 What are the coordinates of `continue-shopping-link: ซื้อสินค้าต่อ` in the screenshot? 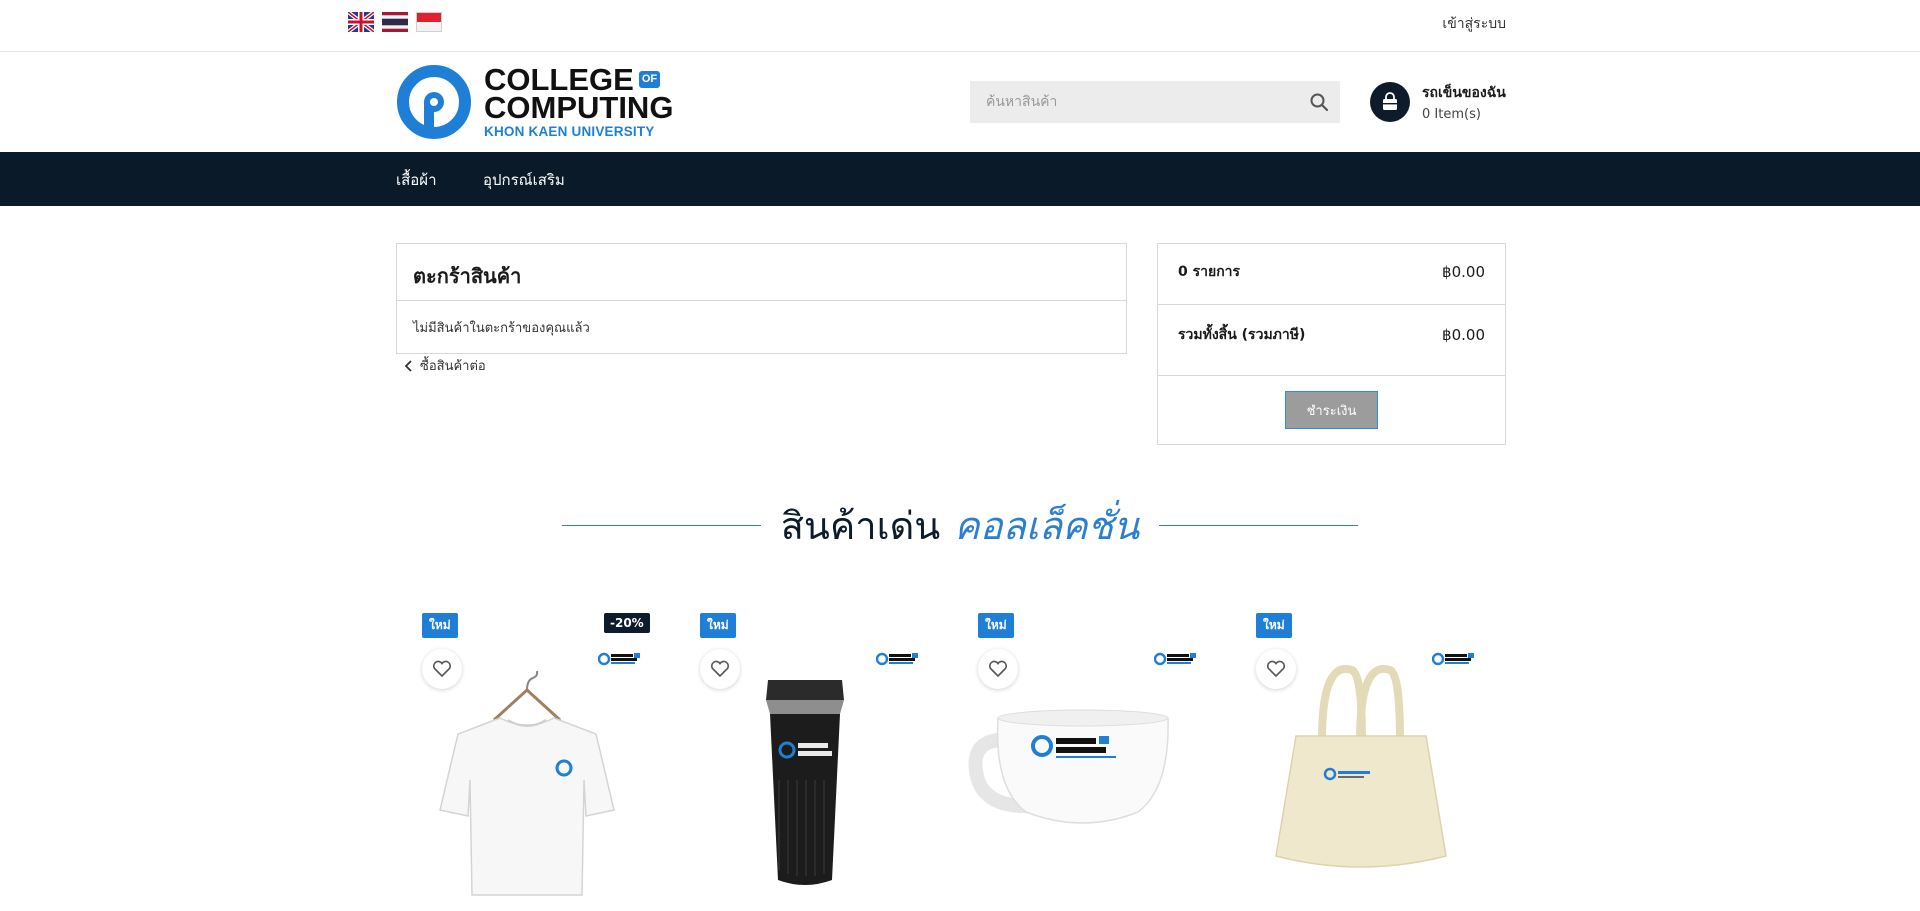 It's located at (445, 365).